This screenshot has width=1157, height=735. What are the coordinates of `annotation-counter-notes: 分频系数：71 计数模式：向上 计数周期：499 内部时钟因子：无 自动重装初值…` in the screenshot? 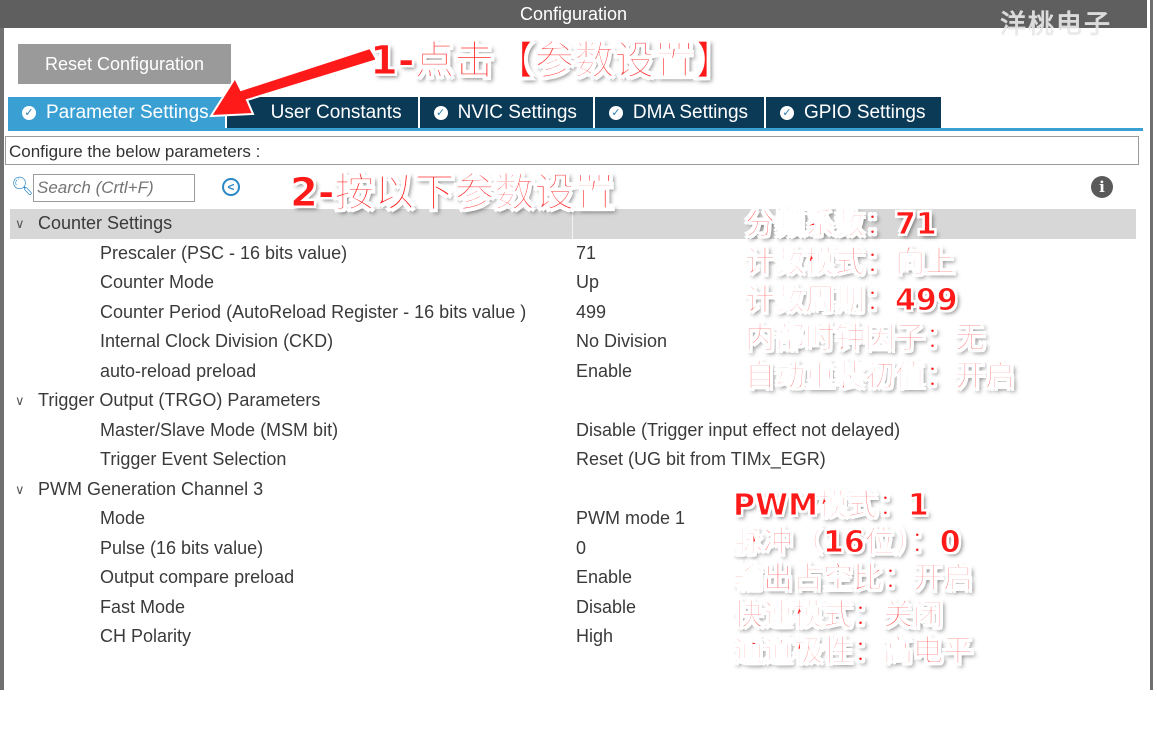 It's located at (880, 301).